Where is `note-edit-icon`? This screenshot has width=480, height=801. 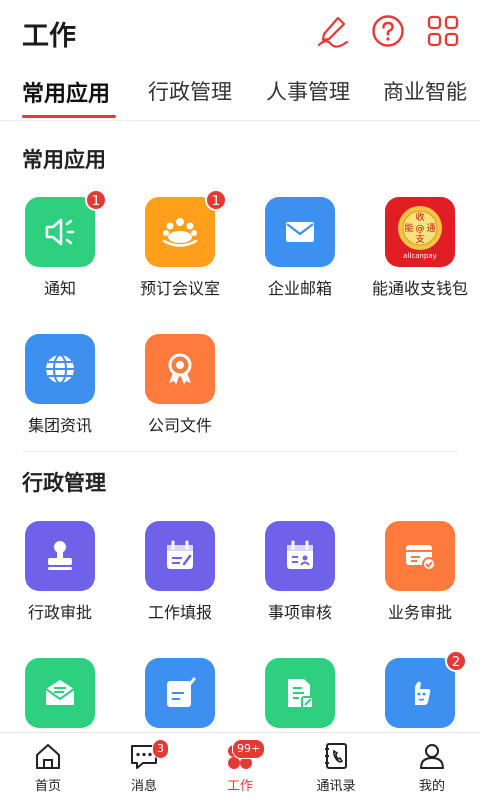
note-edit-icon is located at coordinates (181, 692).